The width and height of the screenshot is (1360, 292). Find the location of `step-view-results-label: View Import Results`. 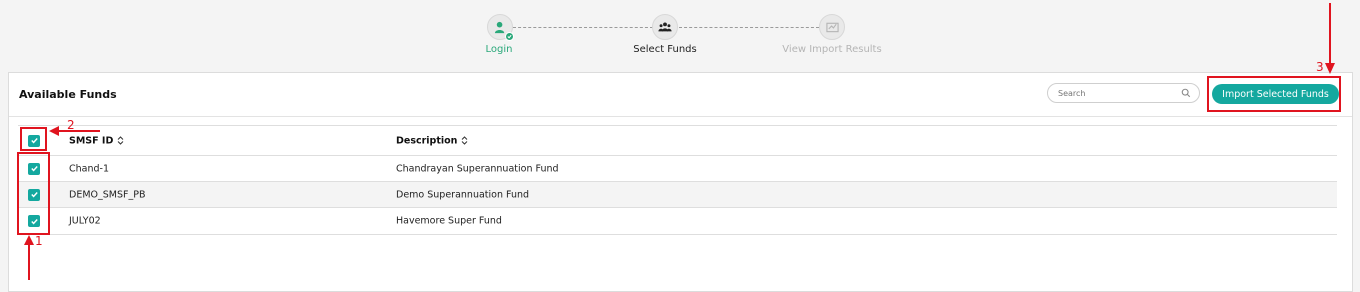

step-view-results-label: View Import Results is located at coordinates (832, 49).